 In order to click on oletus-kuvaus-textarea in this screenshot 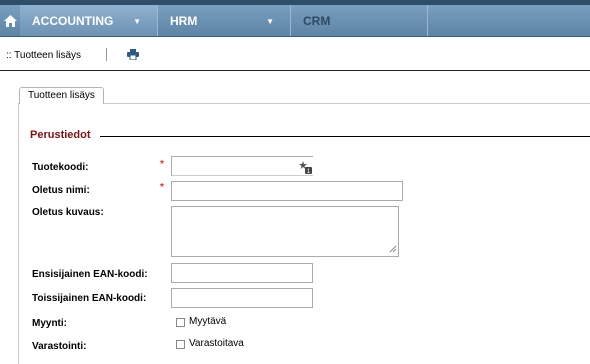, I will do `click(285, 231)`.